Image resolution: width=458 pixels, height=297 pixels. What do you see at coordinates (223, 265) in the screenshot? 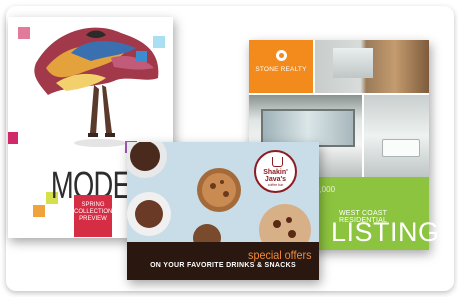
I see `drinks-snacks-text: ON YOUR FAVORITE DRINKS & SNACKS` at bounding box center [223, 265].